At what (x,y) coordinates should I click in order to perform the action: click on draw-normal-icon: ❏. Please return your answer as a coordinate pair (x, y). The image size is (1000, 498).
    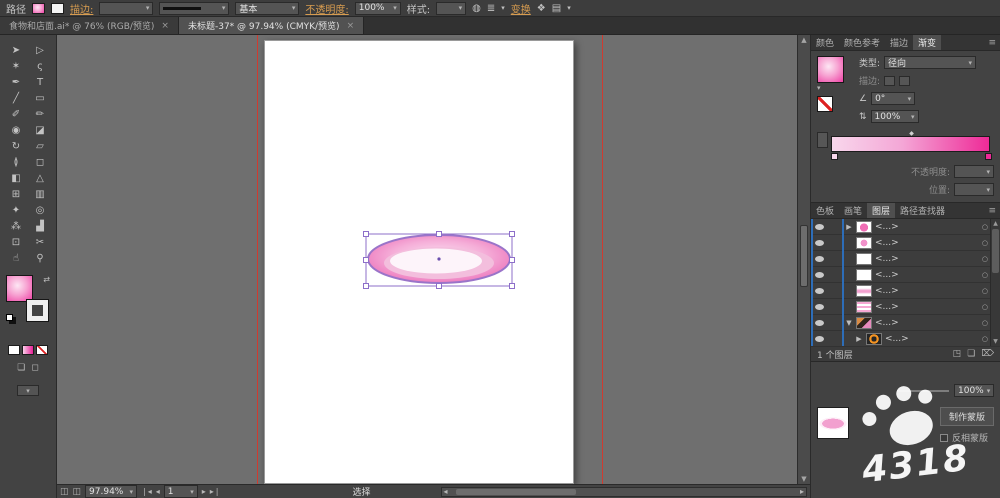
    Looking at the image, I should click on (21, 368).